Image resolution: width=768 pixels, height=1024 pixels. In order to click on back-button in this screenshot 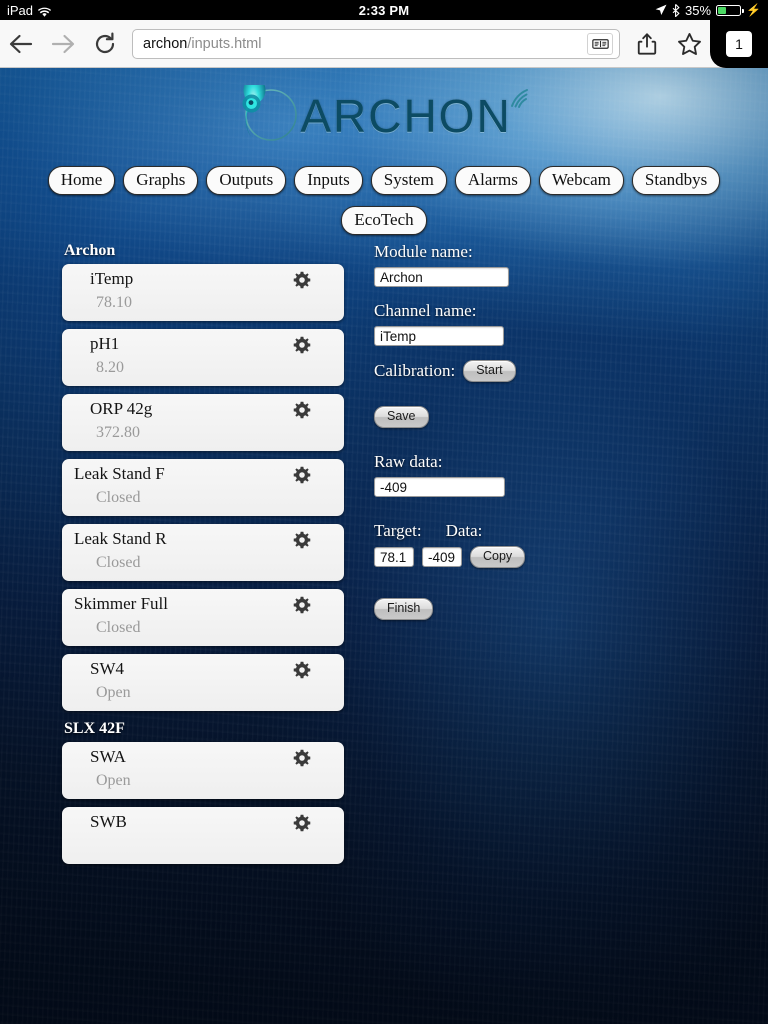, I will do `click(21, 44)`.